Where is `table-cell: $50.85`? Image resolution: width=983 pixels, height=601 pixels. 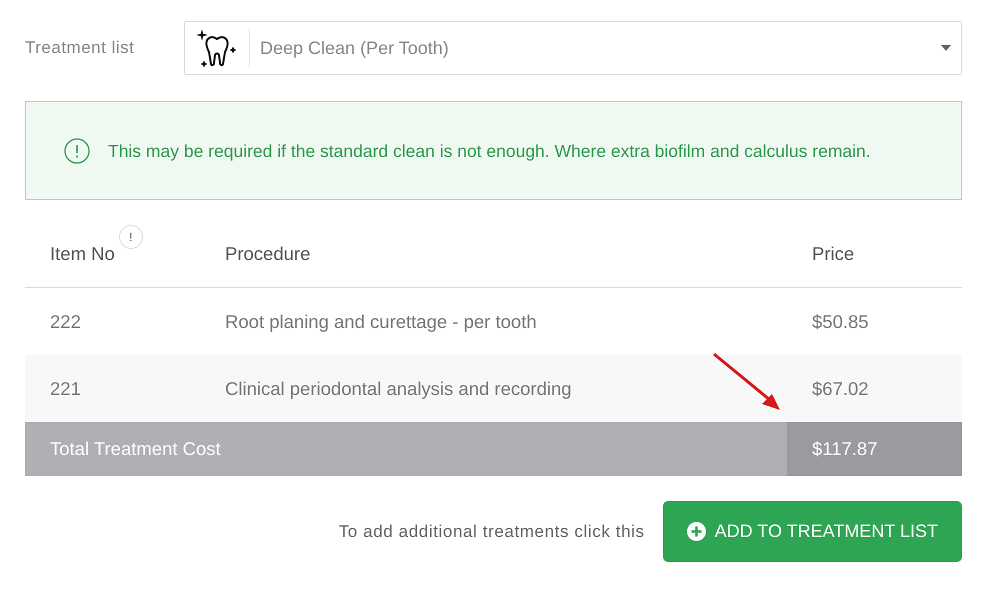 table-cell: $50.85 is located at coordinates (874, 321).